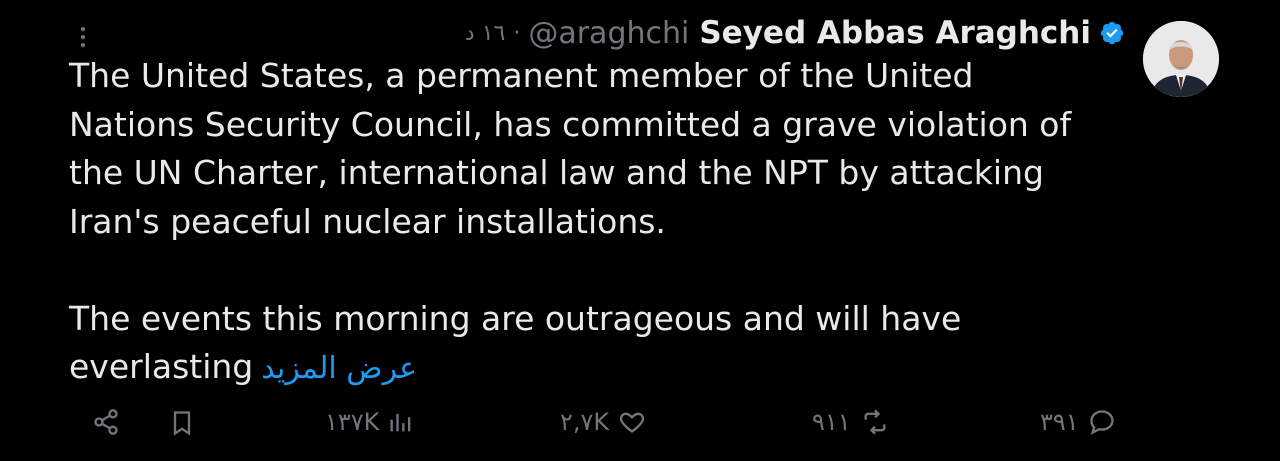  Describe the element at coordinates (632, 422) in the screenshot. I see `like-icon` at that location.